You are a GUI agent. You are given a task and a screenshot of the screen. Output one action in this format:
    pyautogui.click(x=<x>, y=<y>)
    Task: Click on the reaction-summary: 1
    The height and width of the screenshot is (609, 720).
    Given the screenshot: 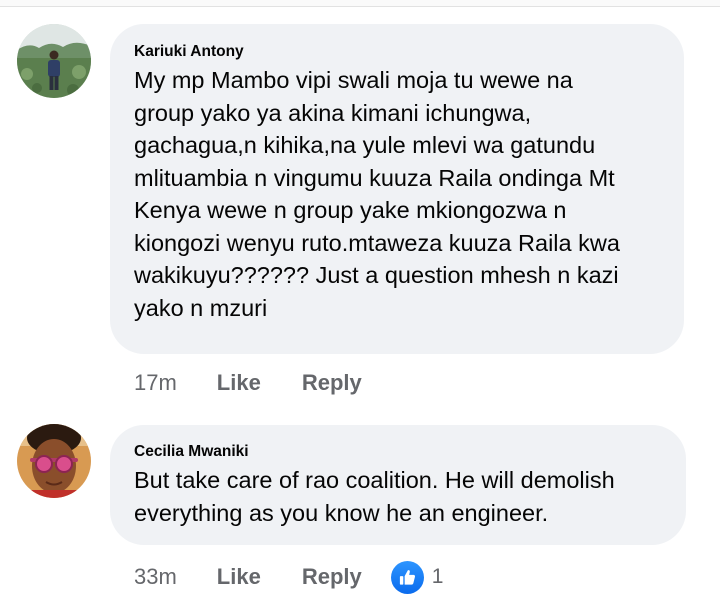 What is the action you would take?
    pyautogui.click(x=417, y=577)
    